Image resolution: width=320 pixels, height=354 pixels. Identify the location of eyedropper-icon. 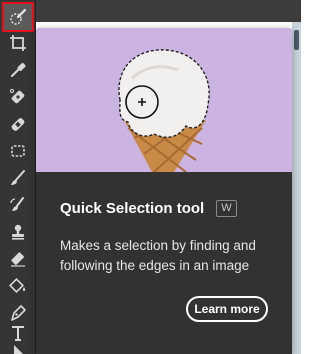
(18, 70).